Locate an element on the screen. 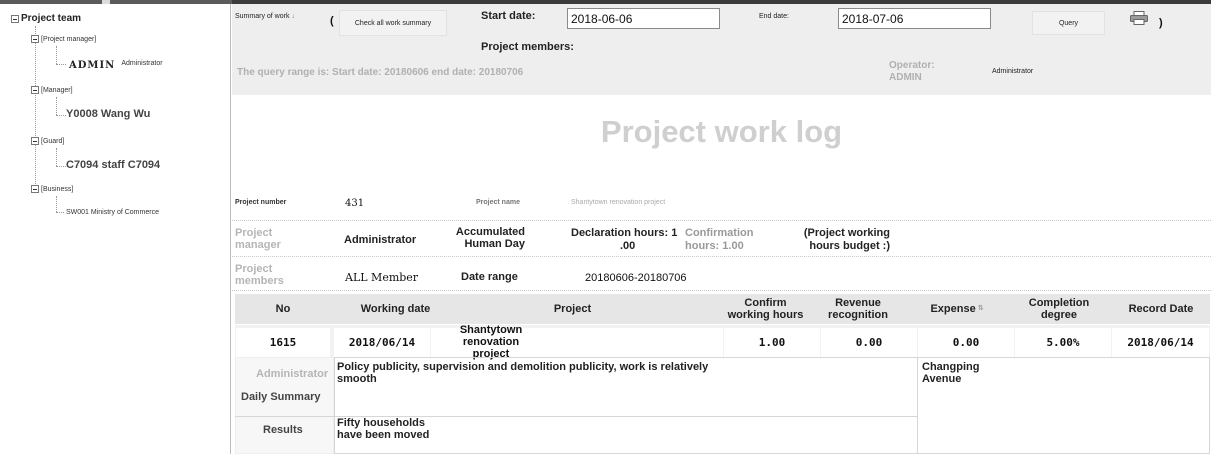 The height and width of the screenshot is (454, 1211). report-title: Project work log is located at coordinates (721, 131).